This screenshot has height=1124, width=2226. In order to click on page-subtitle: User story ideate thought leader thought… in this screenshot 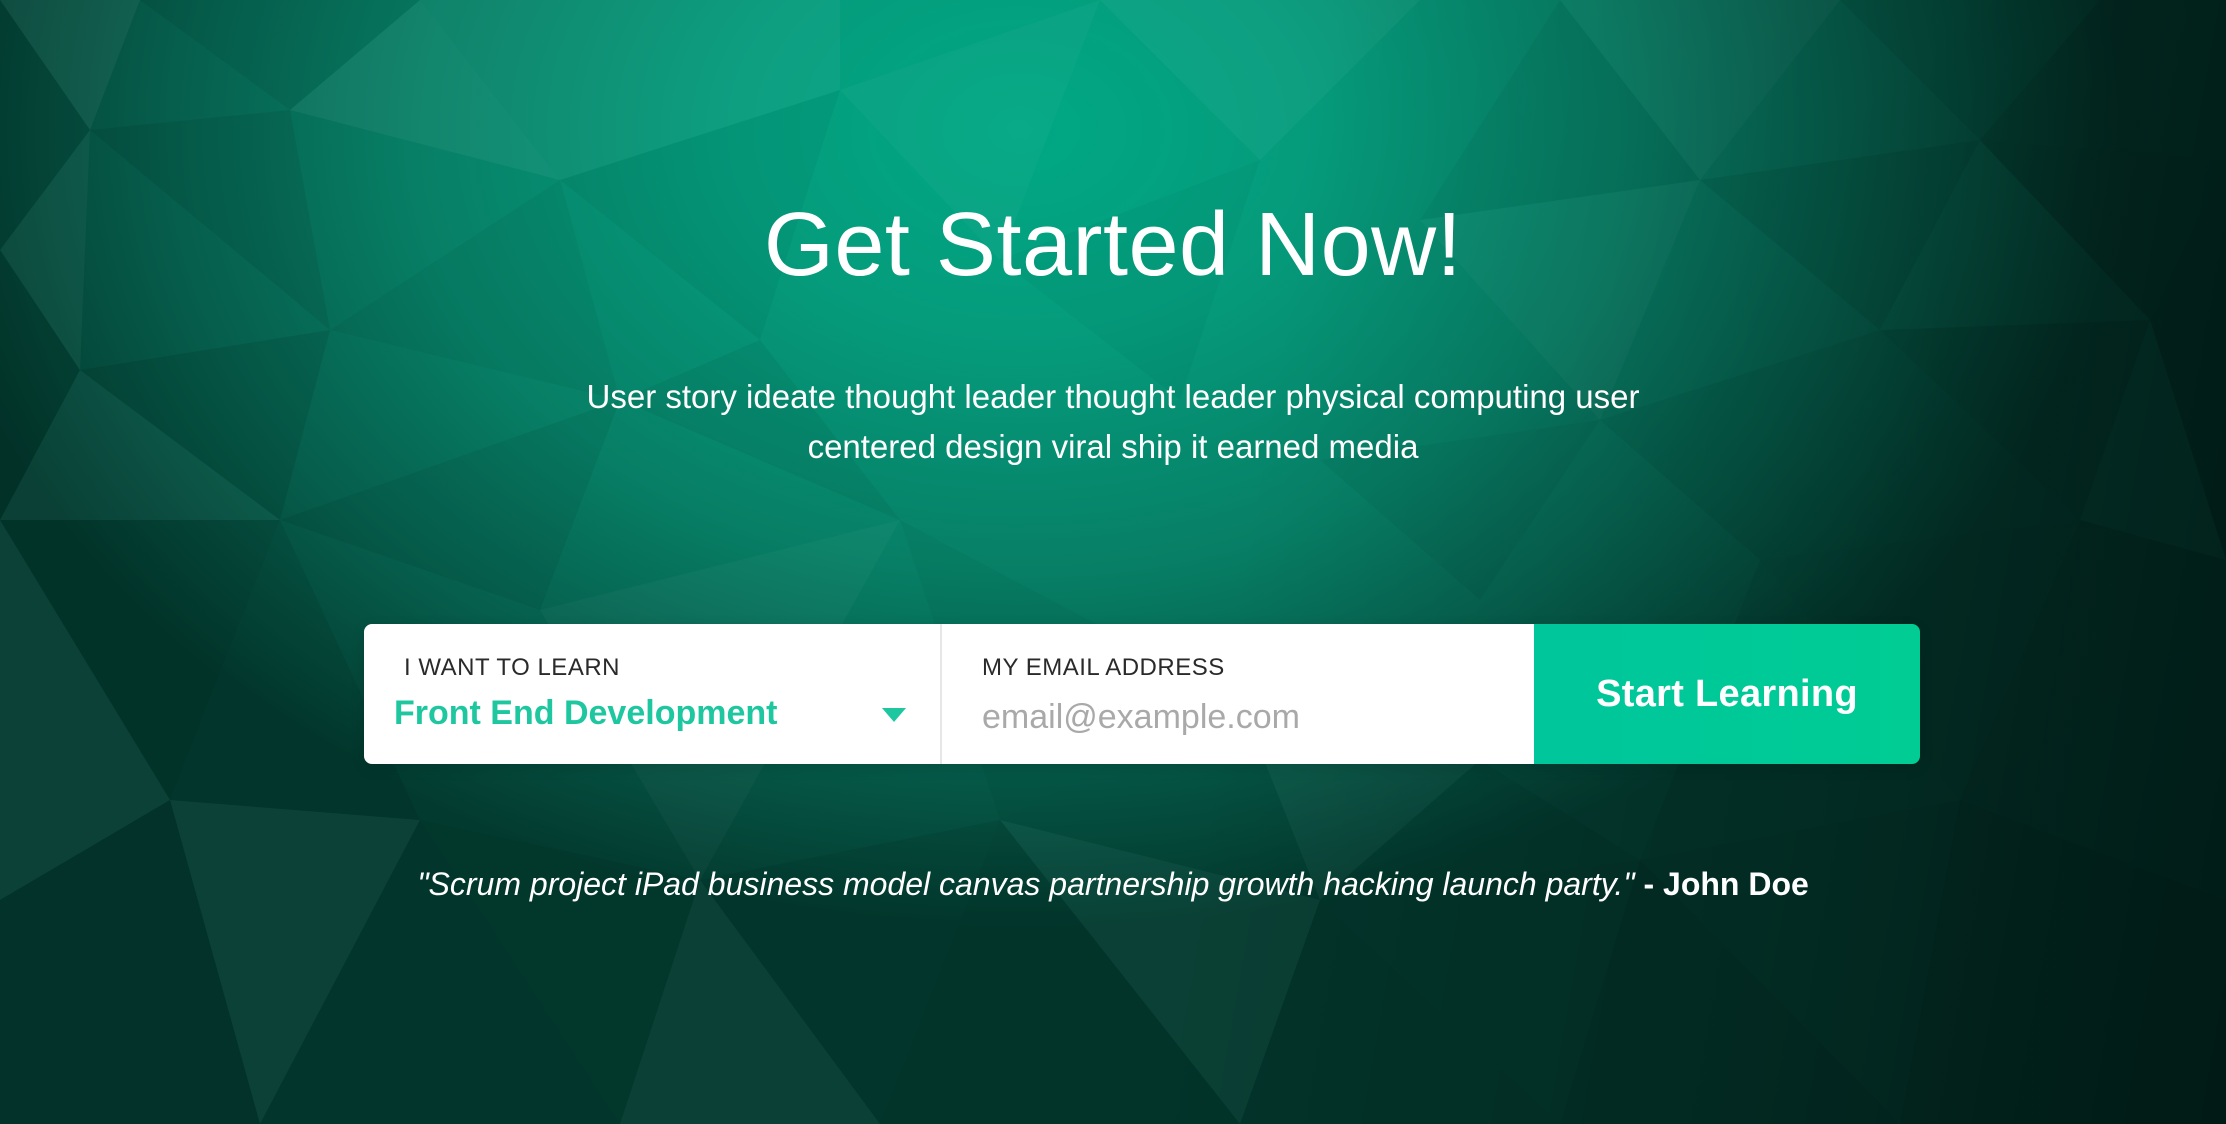, I will do `click(1113, 421)`.